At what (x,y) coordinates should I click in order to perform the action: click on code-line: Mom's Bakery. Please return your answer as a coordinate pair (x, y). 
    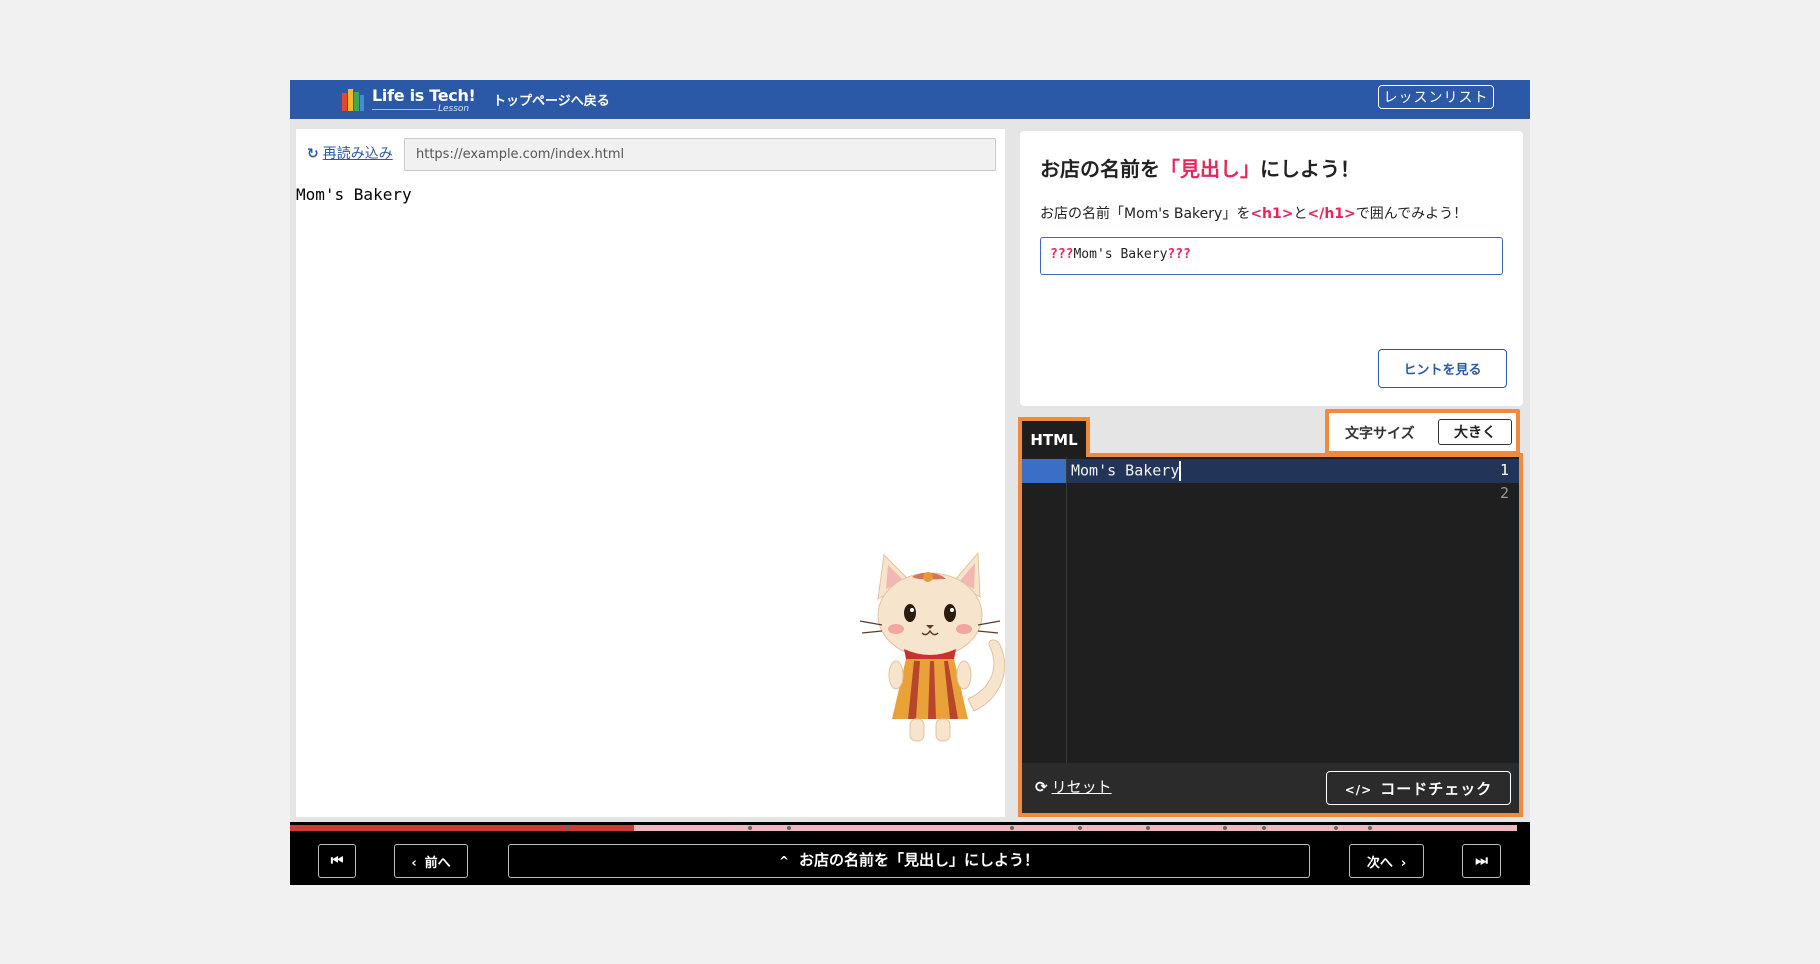
    Looking at the image, I should click on (1126, 471).